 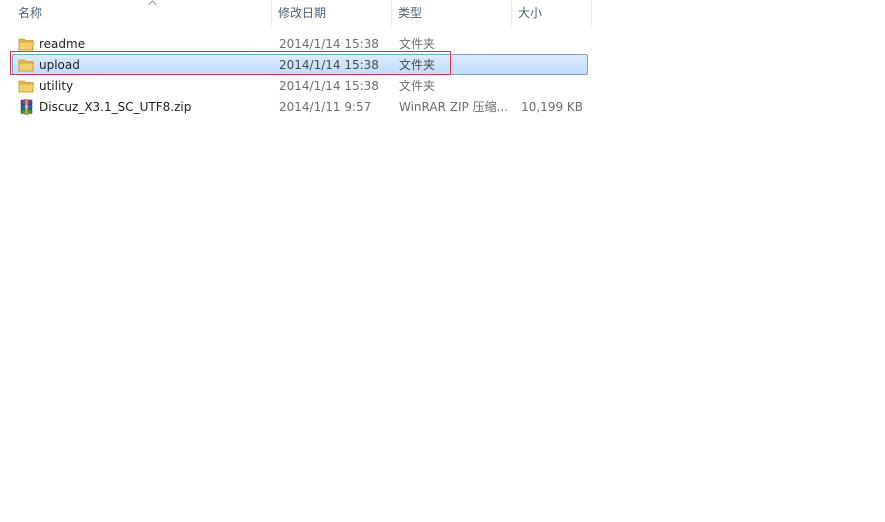 I want to click on column-header-name: 名称, so click(x=142, y=13).